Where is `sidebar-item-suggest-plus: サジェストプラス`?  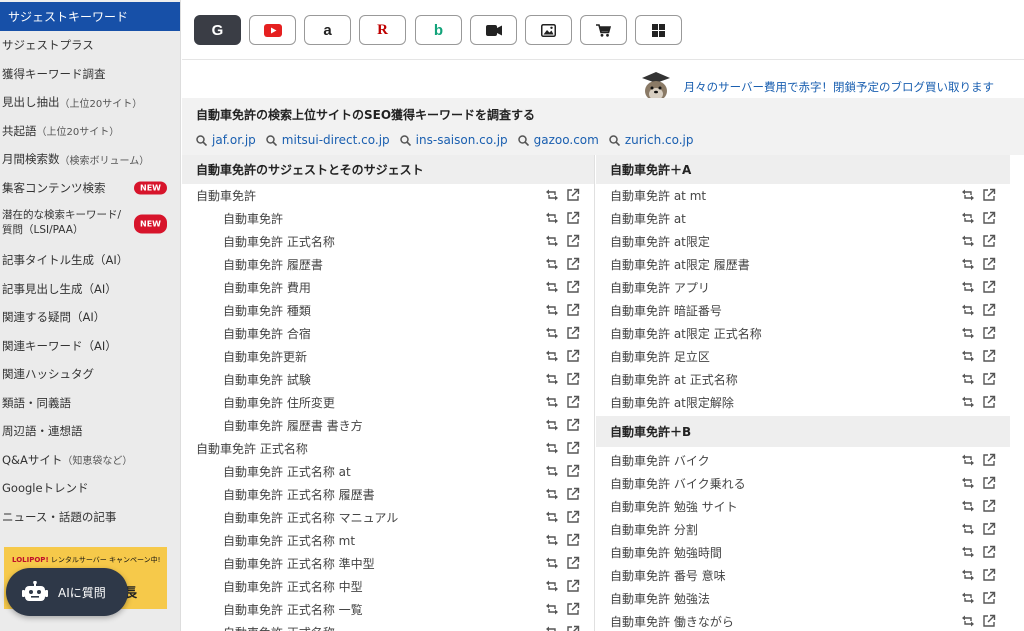
sidebar-item-suggest-plus: サジェストプラス is located at coordinates (90, 45).